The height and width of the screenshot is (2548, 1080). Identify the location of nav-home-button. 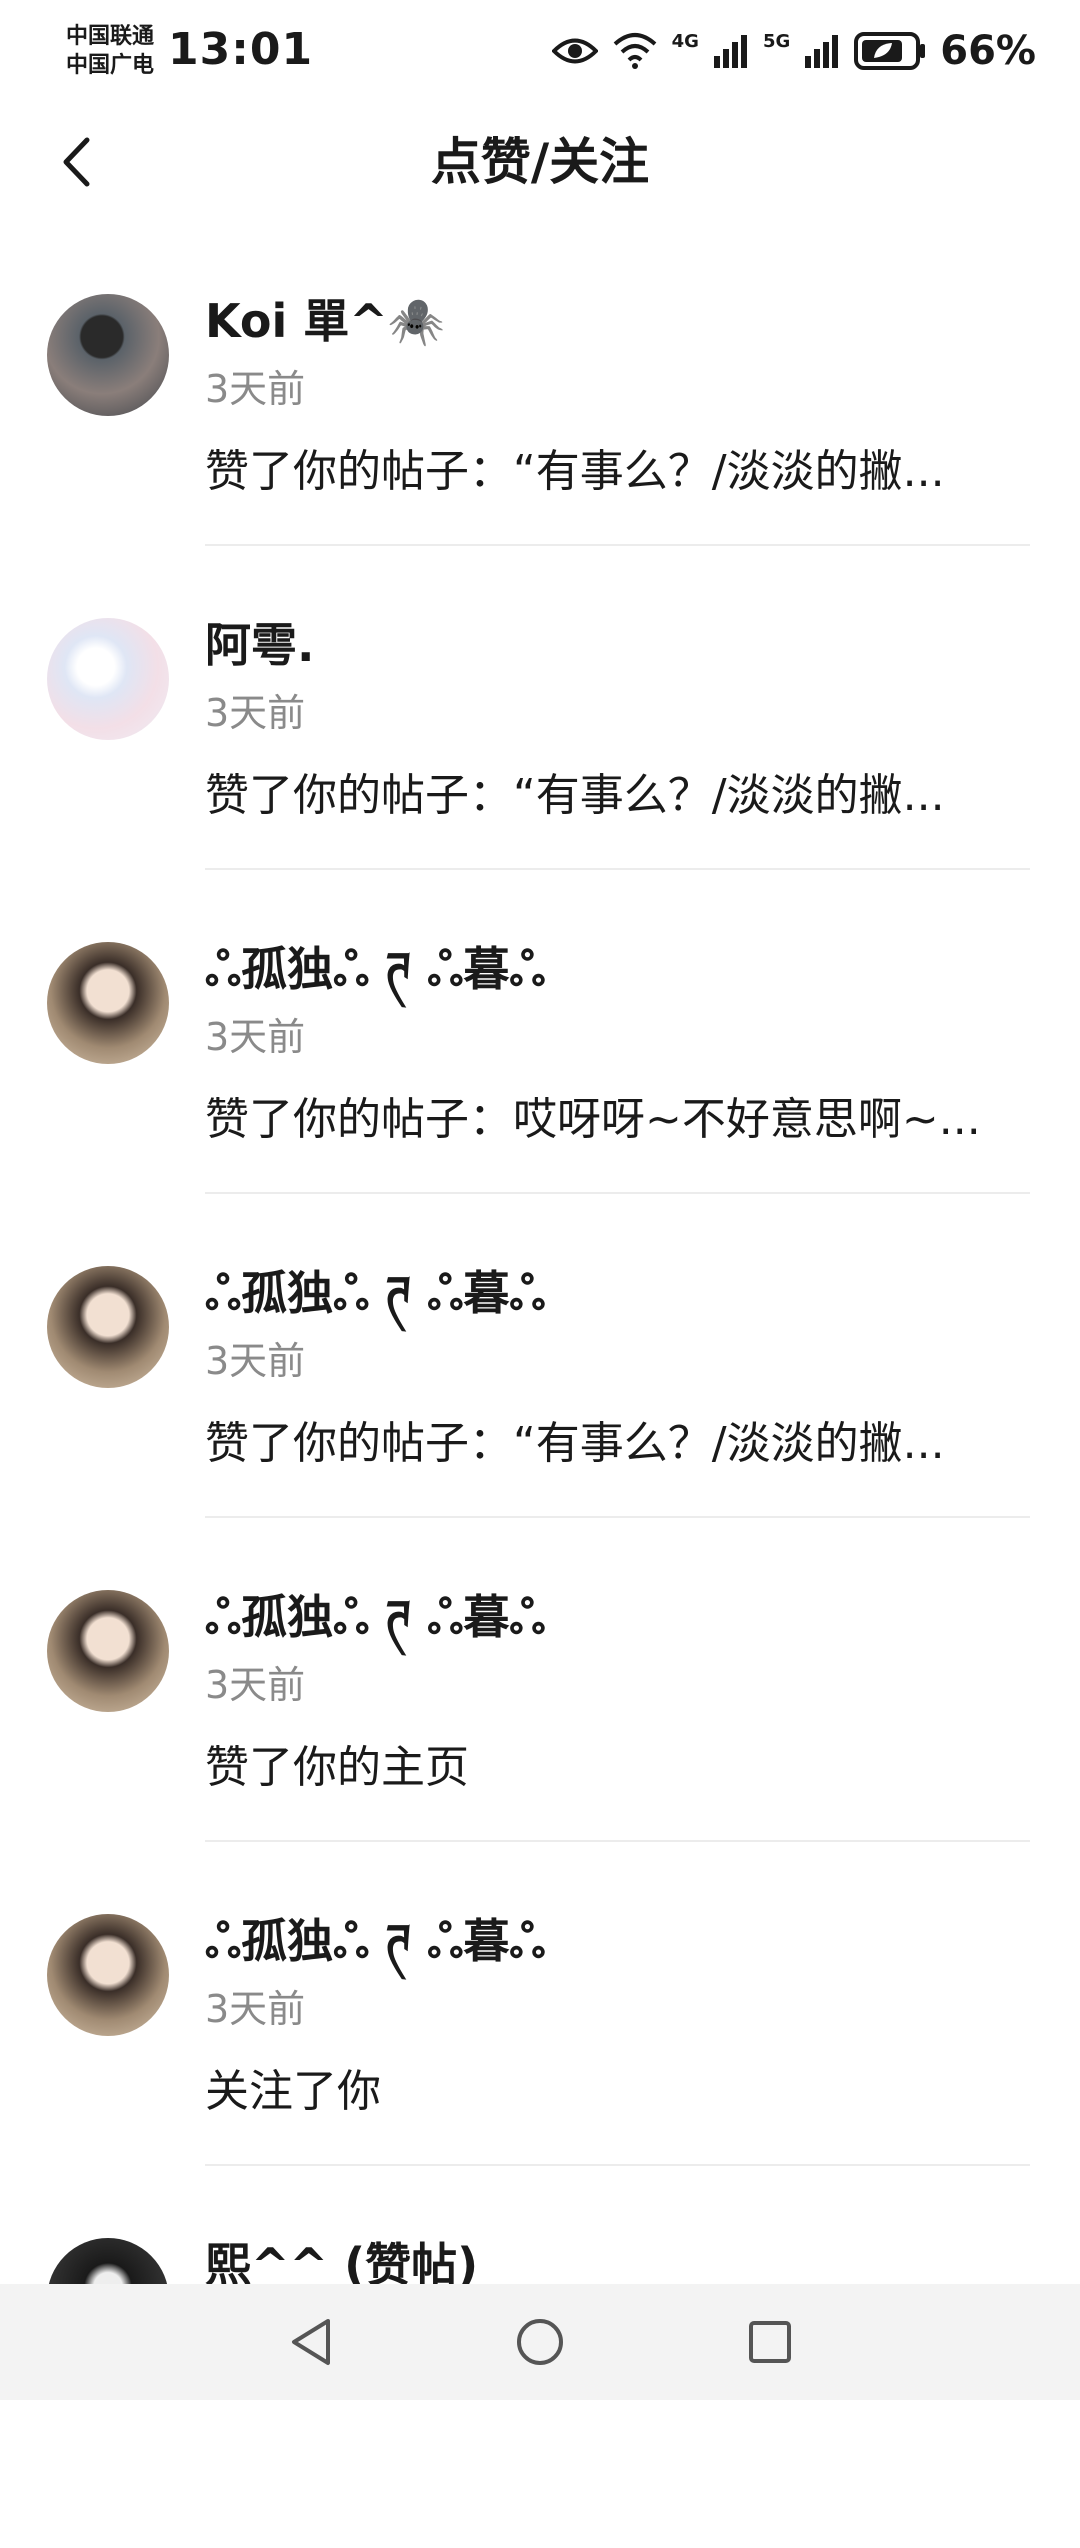
(540, 2342).